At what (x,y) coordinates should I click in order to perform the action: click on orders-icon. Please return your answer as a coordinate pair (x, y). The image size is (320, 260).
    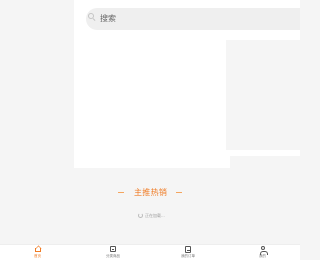
    Looking at the image, I should click on (188, 249).